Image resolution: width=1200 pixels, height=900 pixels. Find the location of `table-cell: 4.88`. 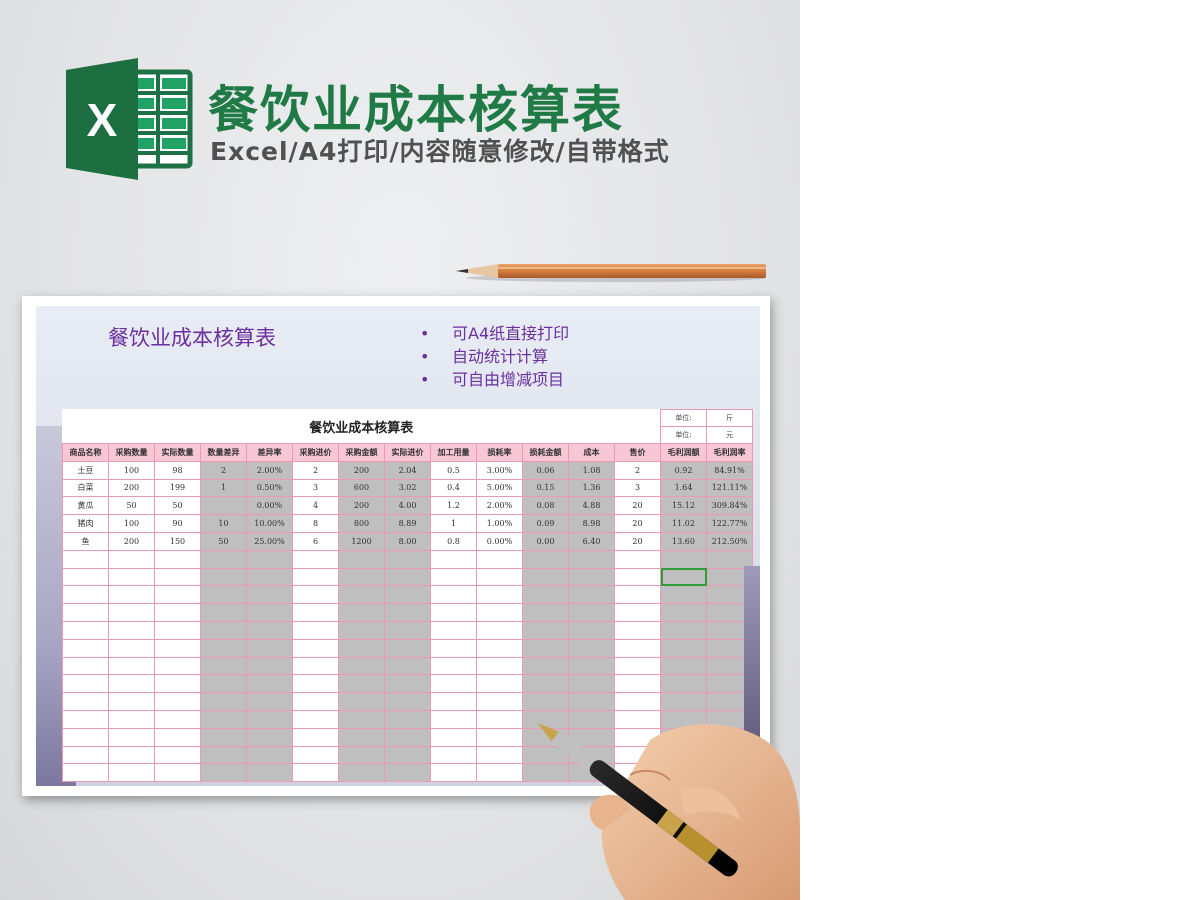

table-cell: 4.88 is located at coordinates (591, 506).